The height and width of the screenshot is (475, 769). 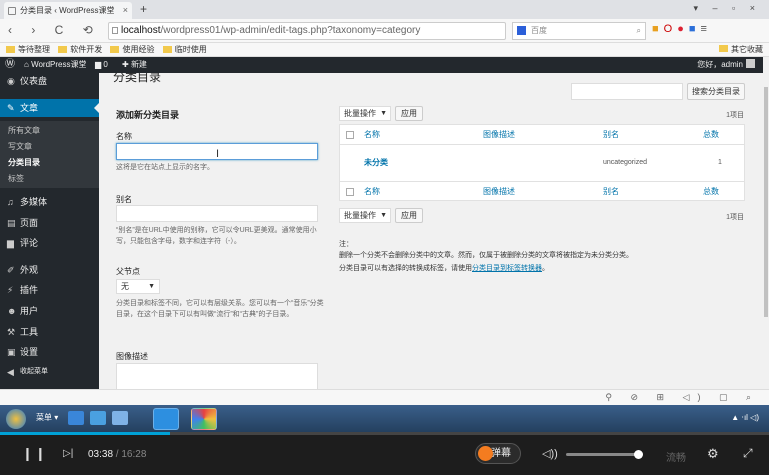 What do you see at coordinates (726, 65) in the screenshot?
I see `user-account-link: 您好，admin` at bounding box center [726, 65].